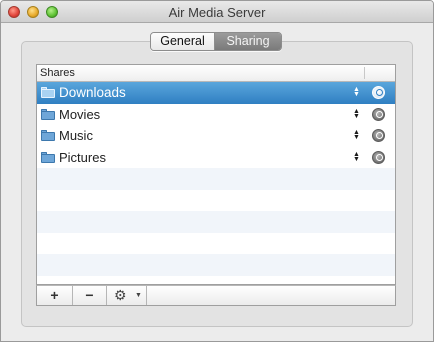 The image size is (434, 342). What do you see at coordinates (90, 295) in the screenshot?
I see `remove-share-button: −` at bounding box center [90, 295].